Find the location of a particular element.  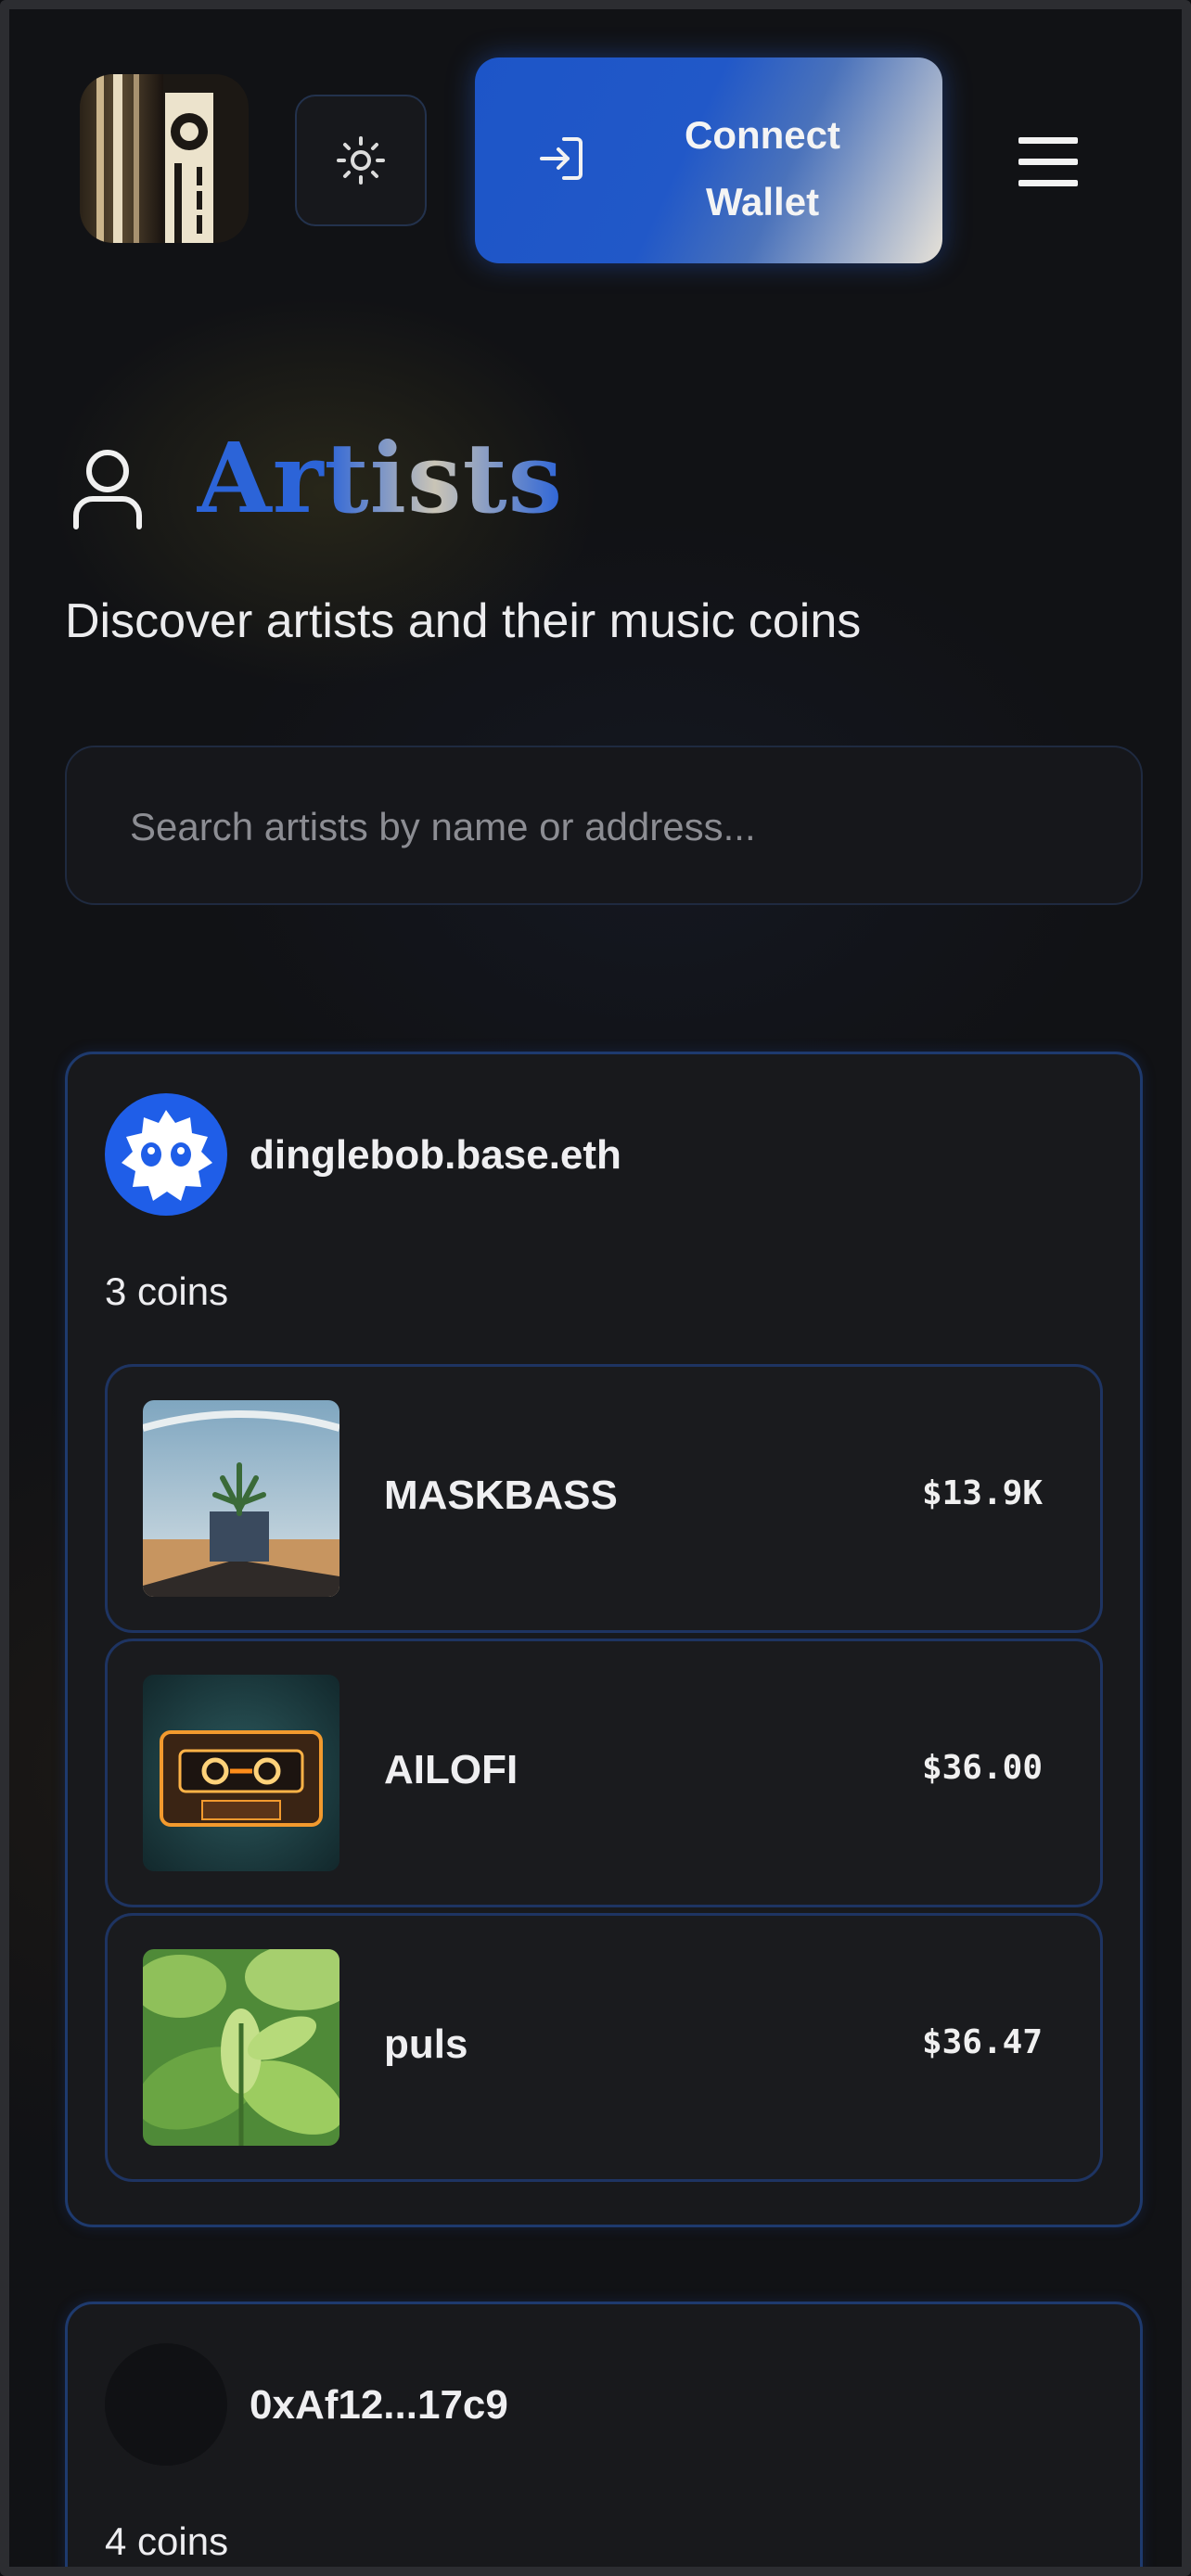

connect-label-line2: Wallet is located at coordinates (762, 201).